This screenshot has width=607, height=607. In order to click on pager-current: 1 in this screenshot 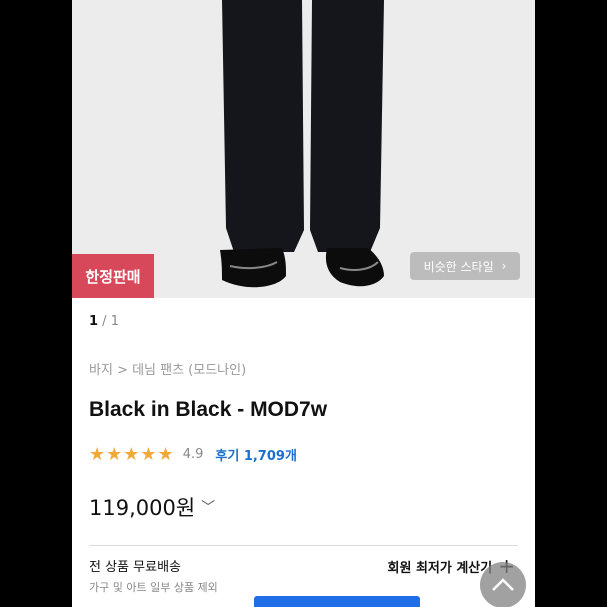, I will do `click(94, 321)`.